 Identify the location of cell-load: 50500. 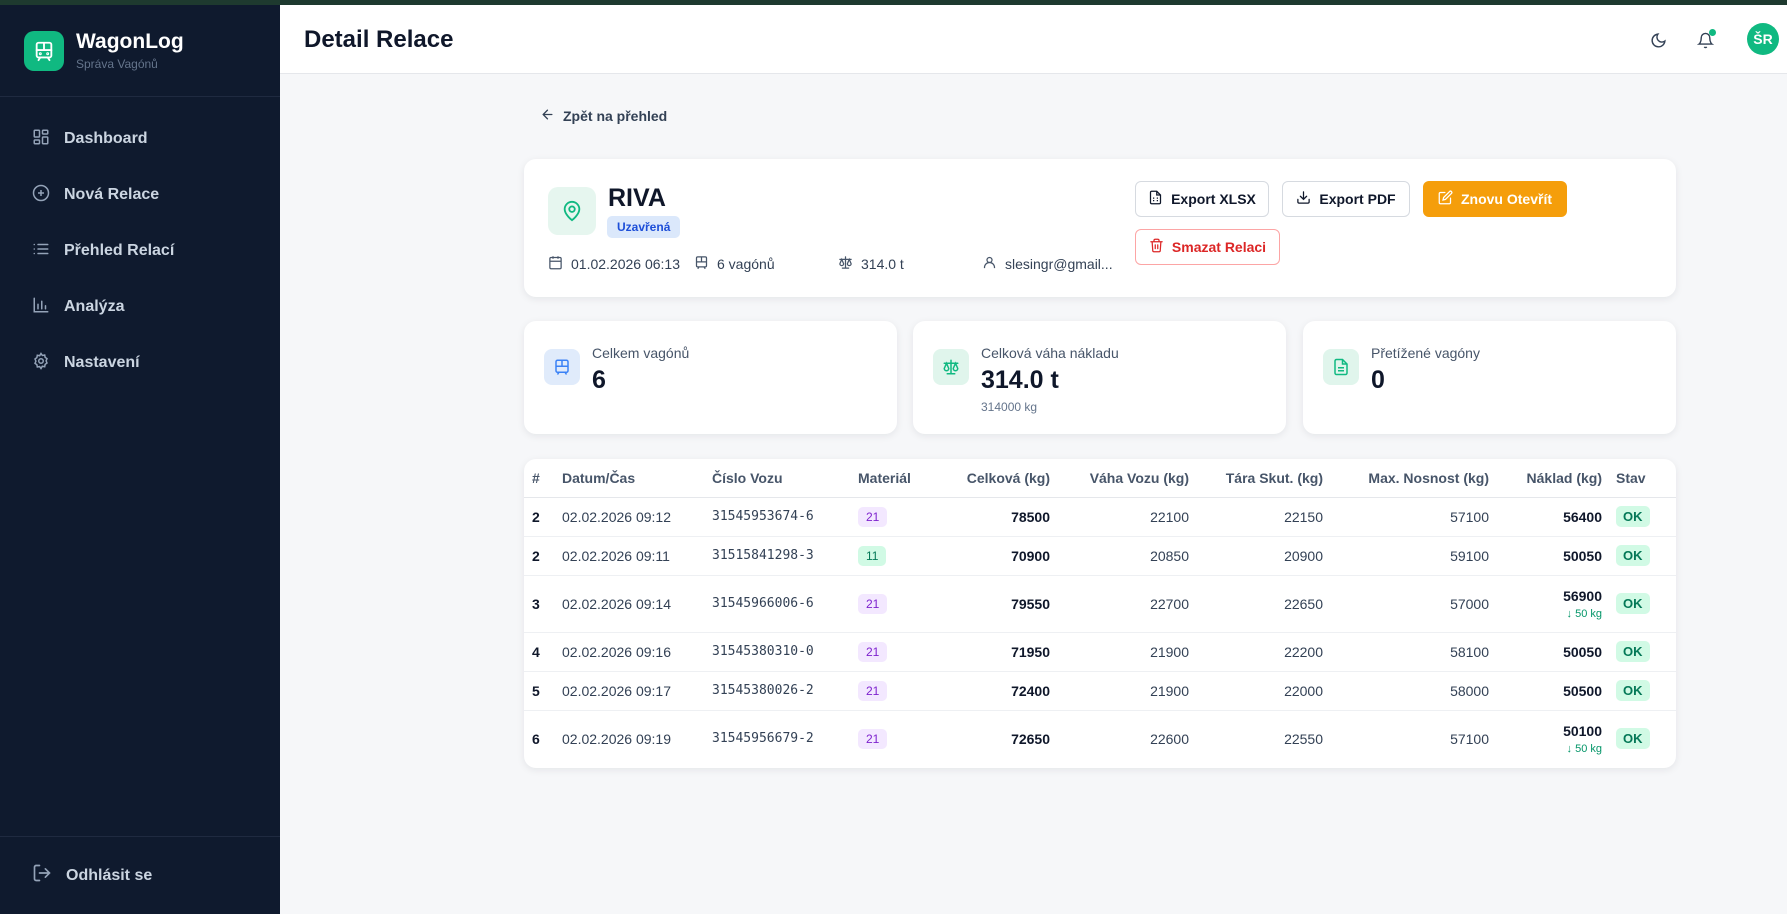
(1545, 691).